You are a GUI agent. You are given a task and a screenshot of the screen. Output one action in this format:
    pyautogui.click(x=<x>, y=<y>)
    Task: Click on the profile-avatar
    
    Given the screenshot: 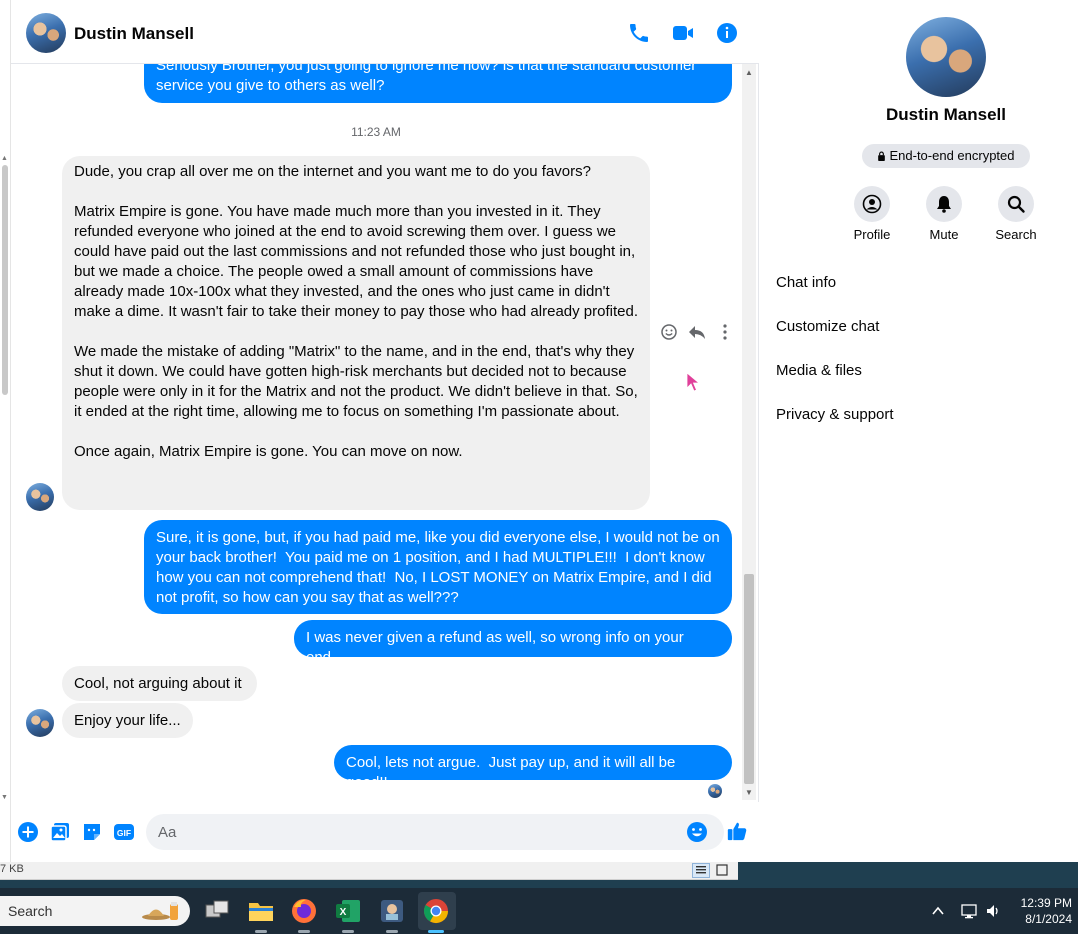 What is the action you would take?
    pyautogui.click(x=946, y=57)
    